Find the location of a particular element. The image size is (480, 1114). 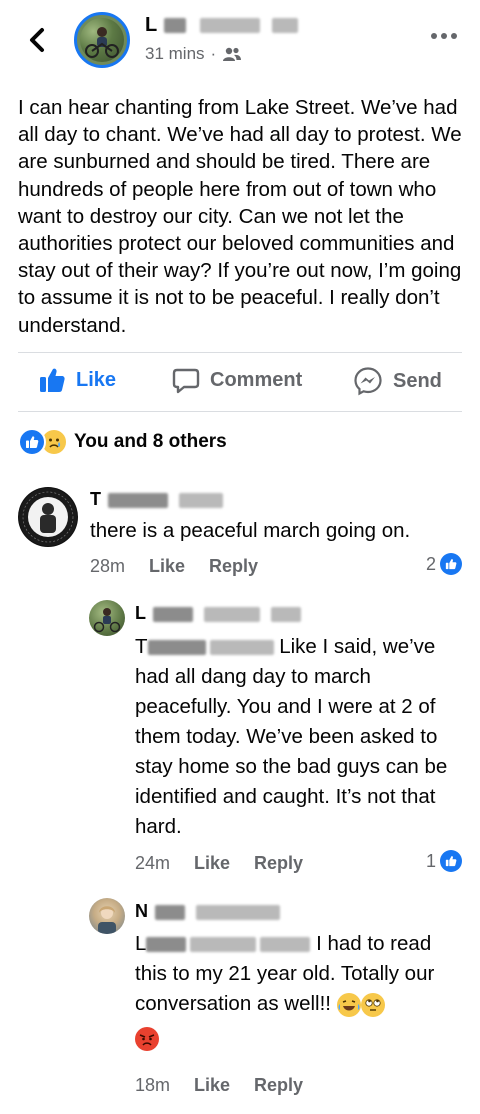

chevron-left-icon is located at coordinates (37, 40).